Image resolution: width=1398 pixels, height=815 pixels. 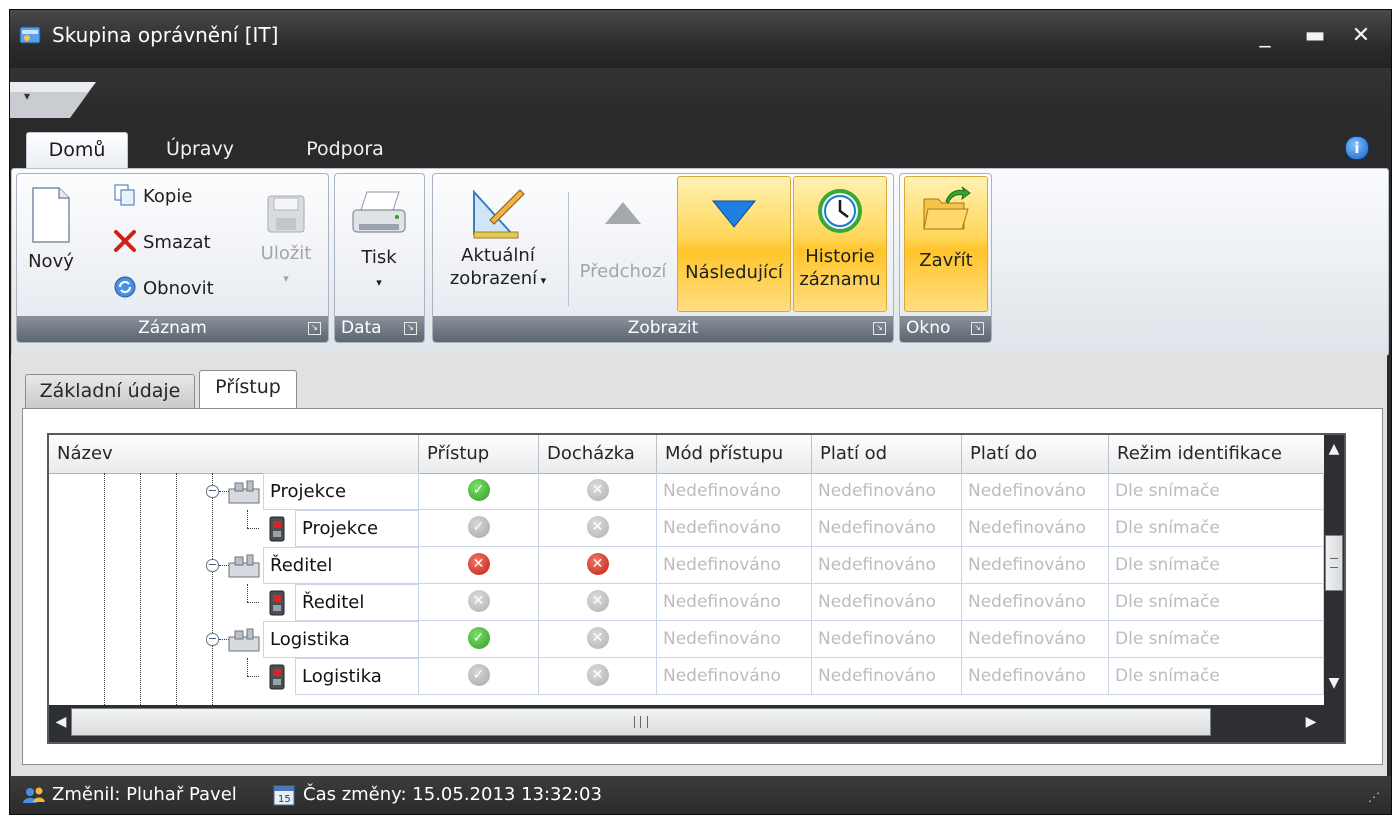 What do you see at coordinates (77, 150) in the screenshot?
I see `tab-domu: Domů` at bounding box center [77, 150].